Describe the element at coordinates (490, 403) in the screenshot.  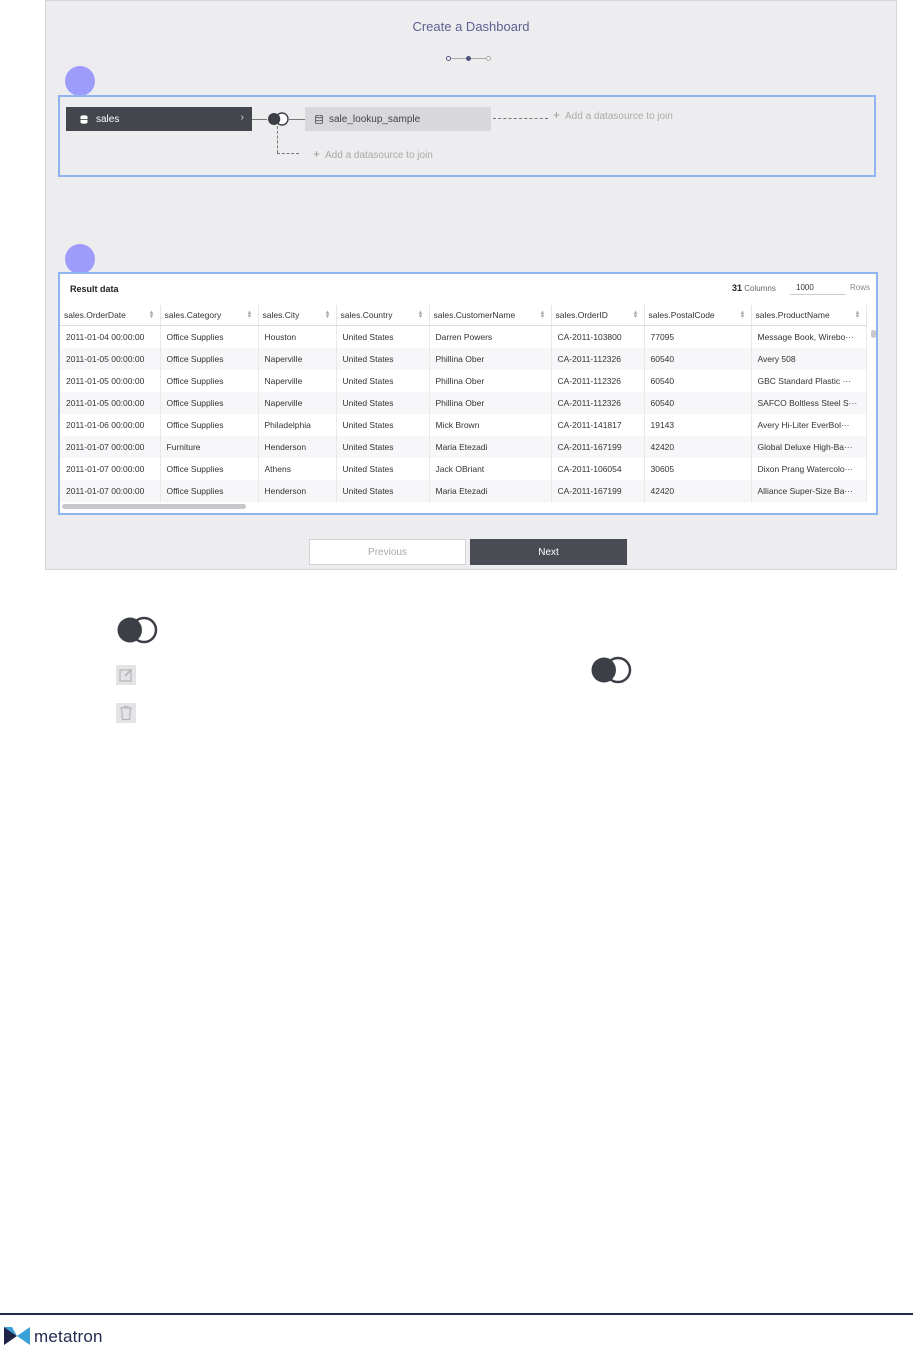
I see `table-cell: Phillina Ober` at that location.